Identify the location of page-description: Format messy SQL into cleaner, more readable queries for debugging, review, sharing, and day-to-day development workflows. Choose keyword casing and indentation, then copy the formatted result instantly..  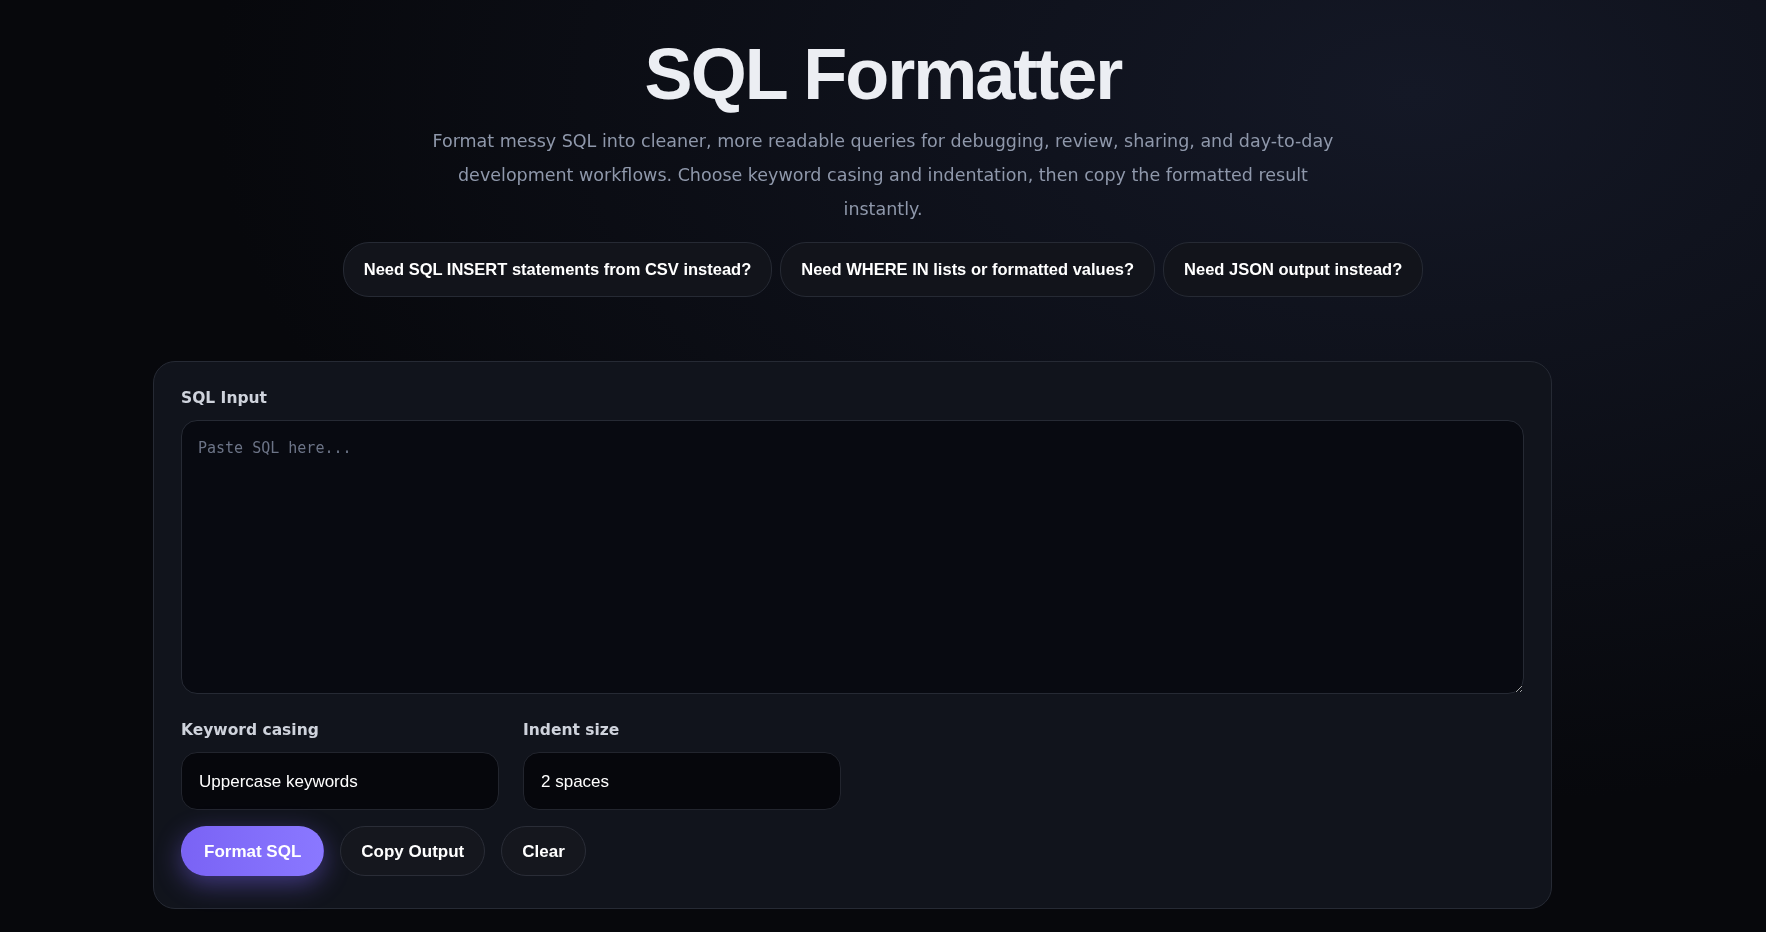
(883, 175).